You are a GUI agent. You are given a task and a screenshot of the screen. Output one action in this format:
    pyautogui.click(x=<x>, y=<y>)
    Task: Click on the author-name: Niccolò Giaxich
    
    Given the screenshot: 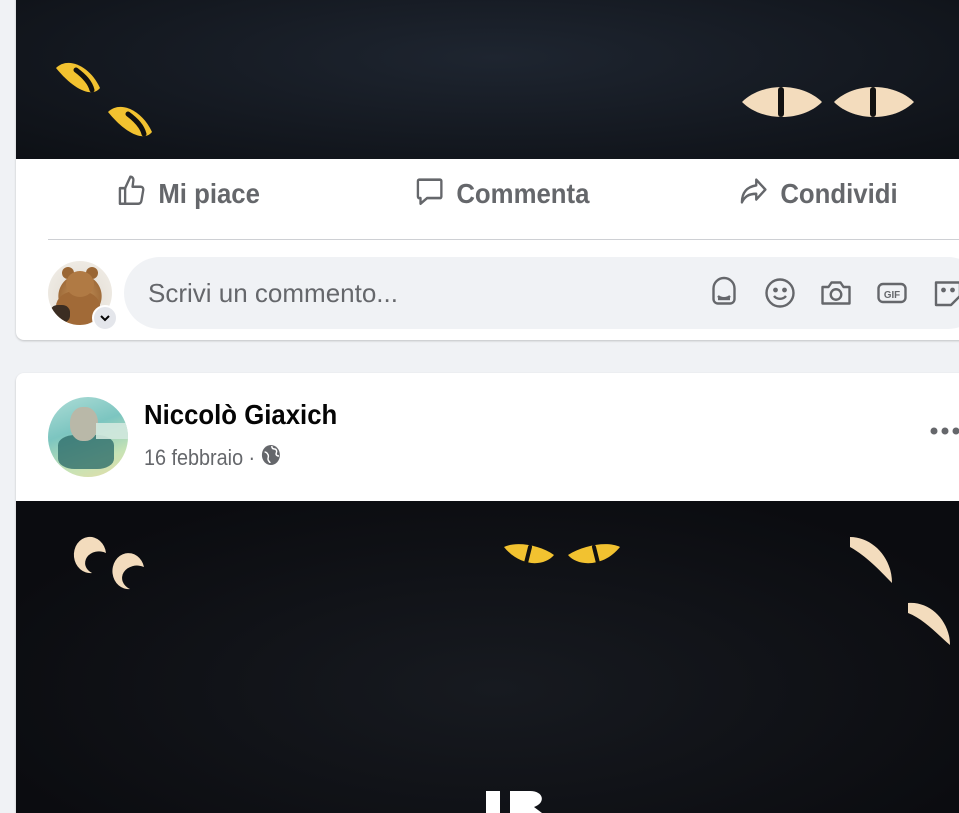 What is the action you would take?
    pyautogui.click(x=240, y=415)
    